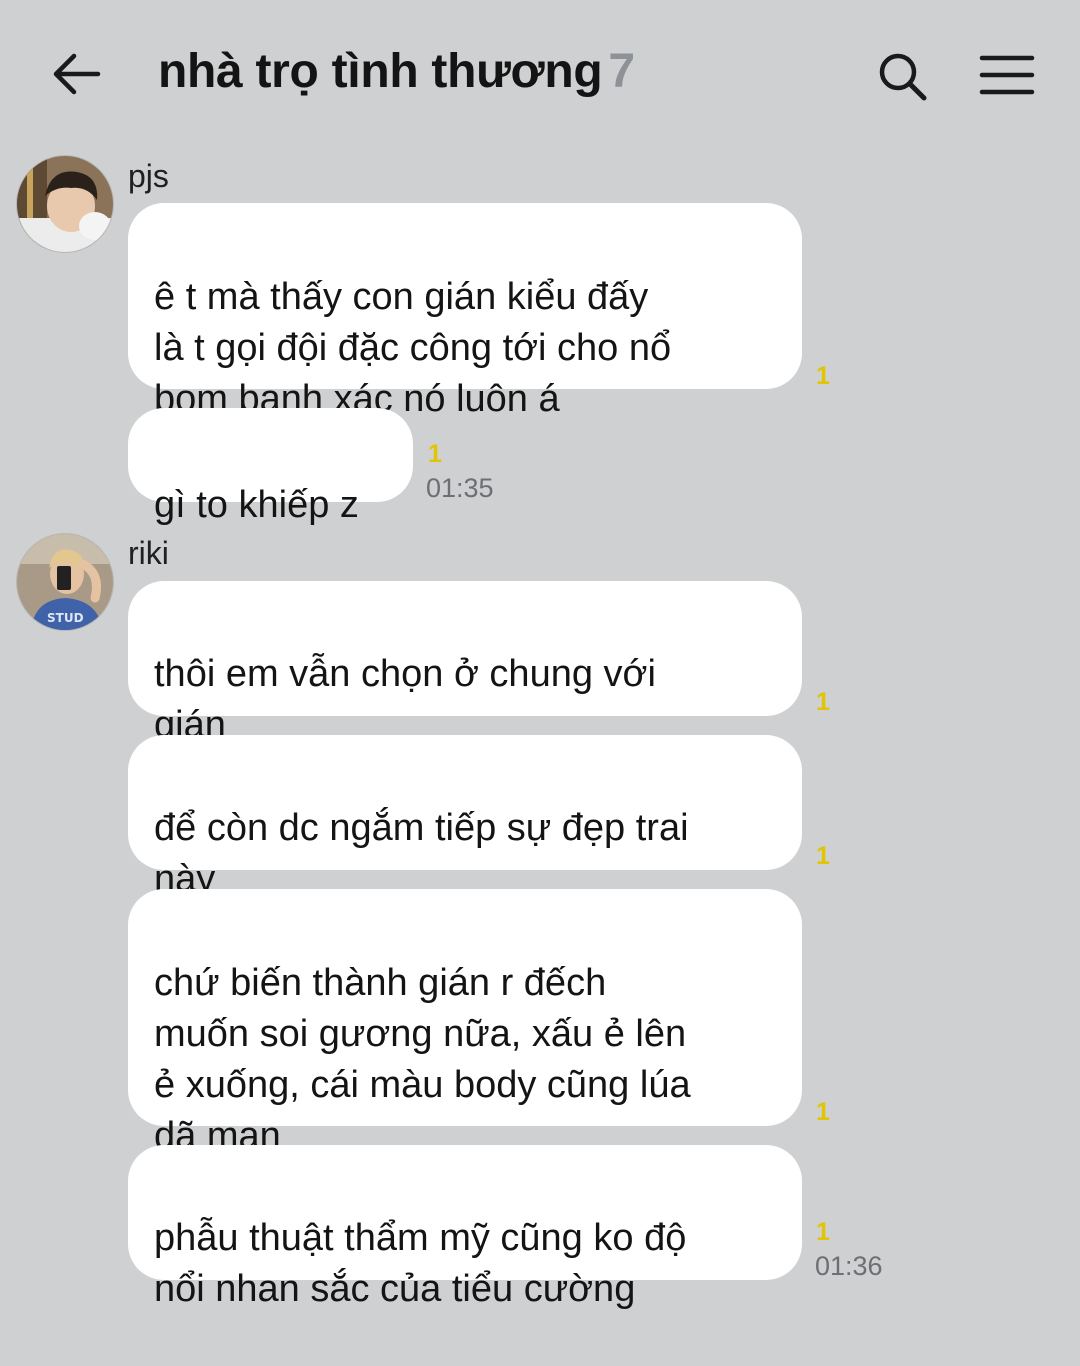 This screenshot has width=1080, height=1366. I want to click on avatar-pjs, so click(65, 204).